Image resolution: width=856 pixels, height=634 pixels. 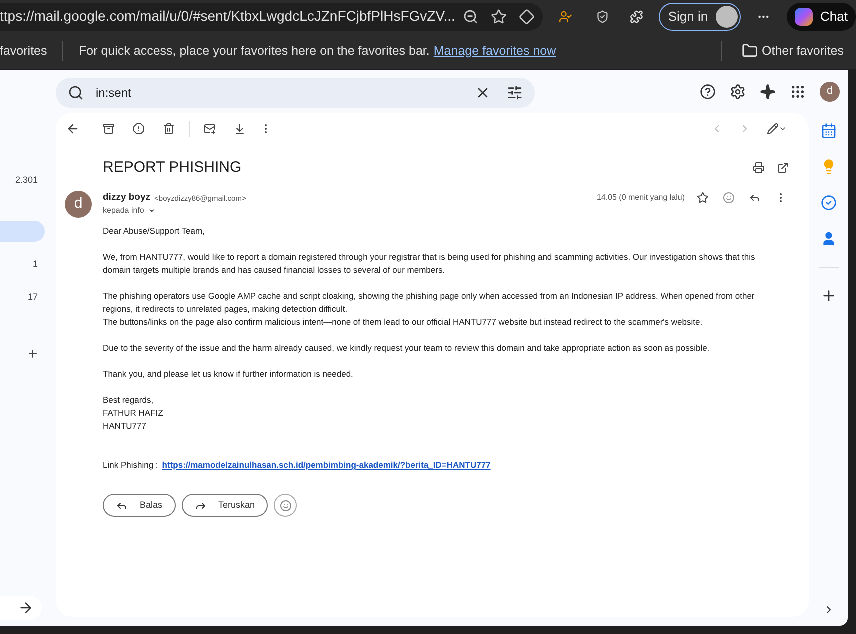 I want to click on email-paragraph: The phishing operators use Google AMP cache and script cloaking, showing the phishing page only when accessed from an Indonesian IP address. When opened from other regions, it redirects to unrelated pages, making detection difficult. The buttons/links on the page also confirm malicious intent—none of them lead to our official HANTU777 website but instead redirect to the scammer's website., so click(x=429, y=310).